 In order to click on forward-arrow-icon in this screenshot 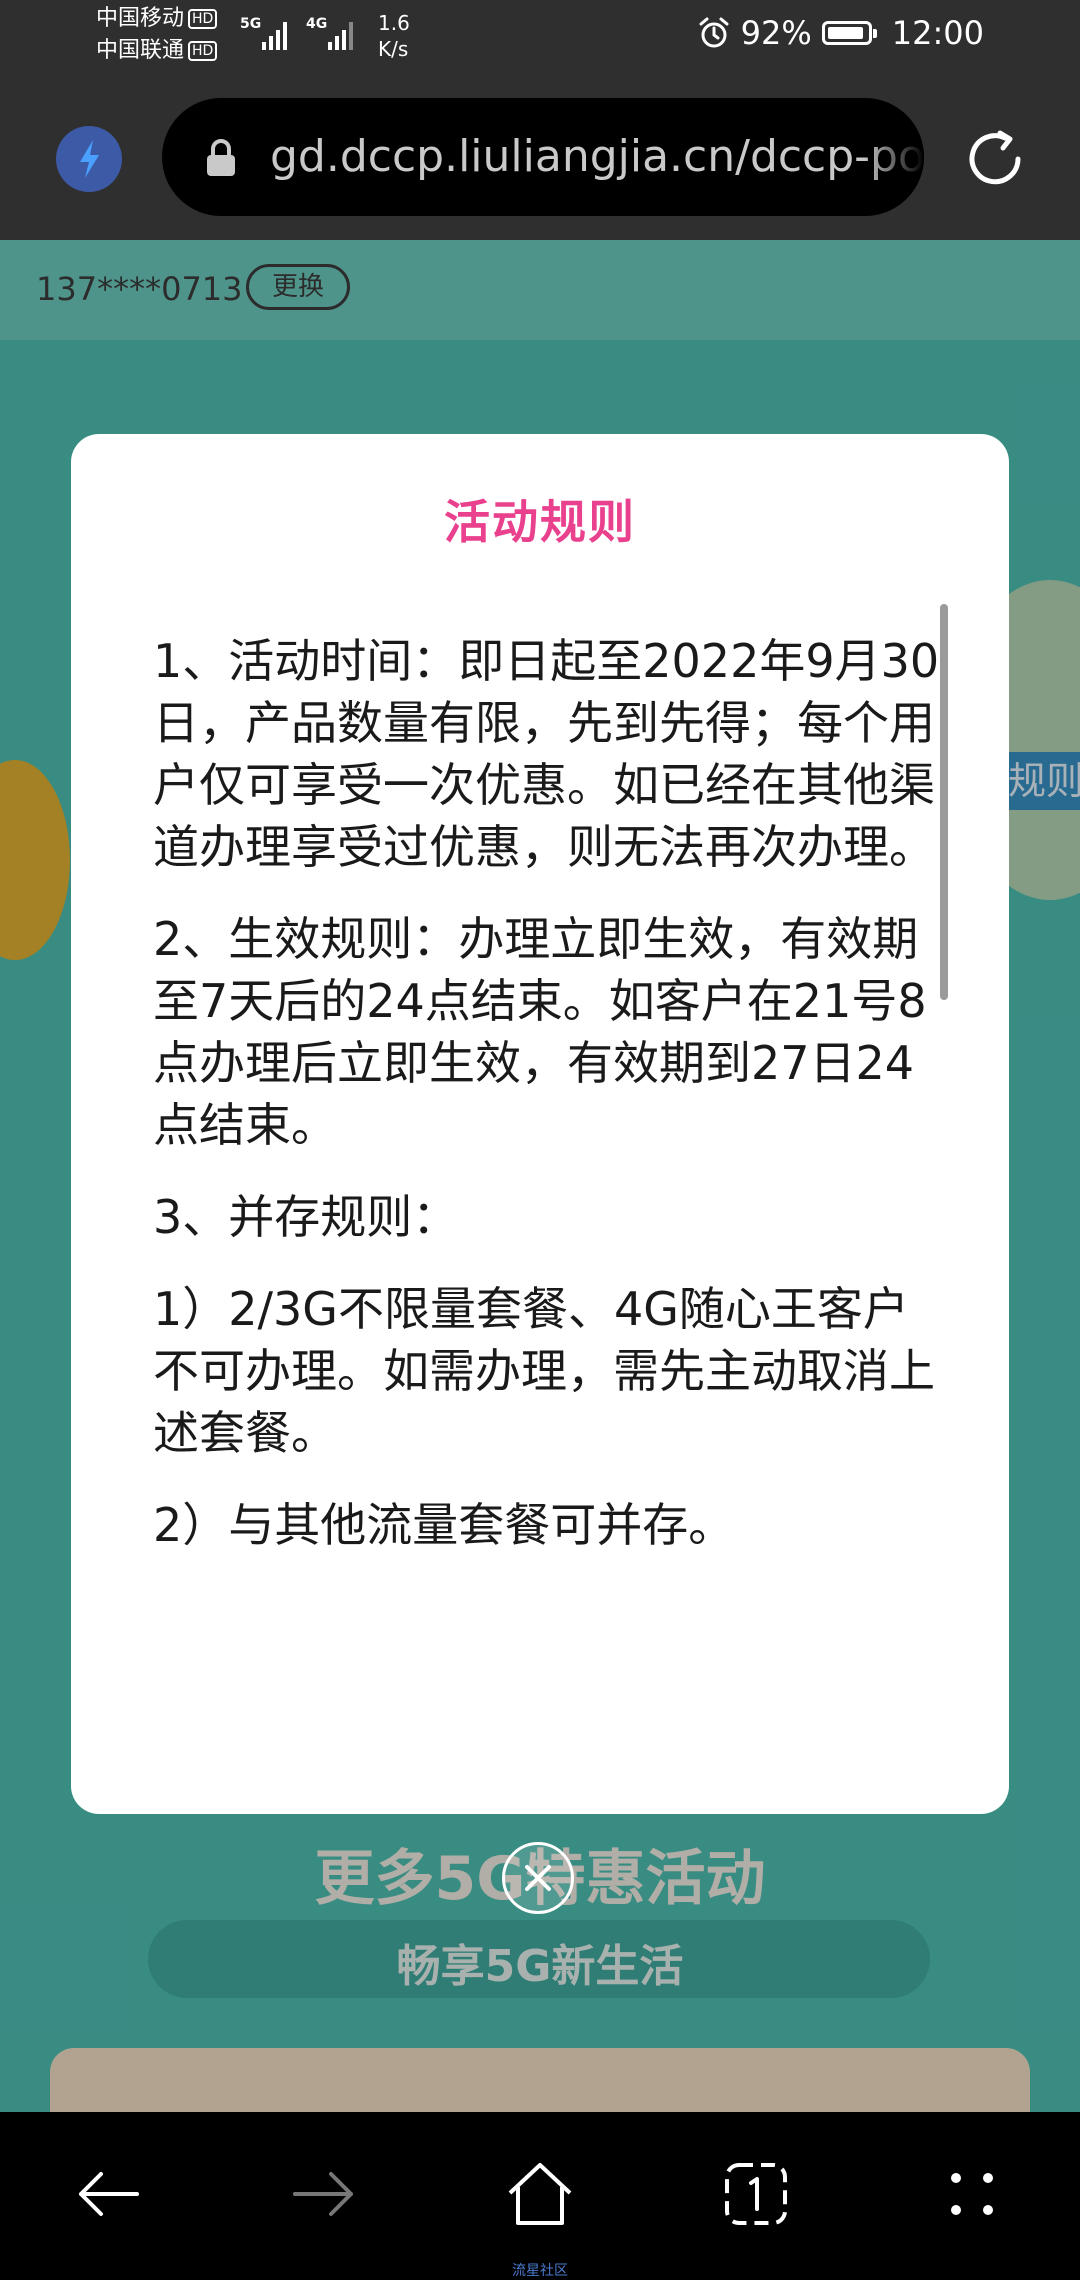, I will do `click(323, 2194)`.